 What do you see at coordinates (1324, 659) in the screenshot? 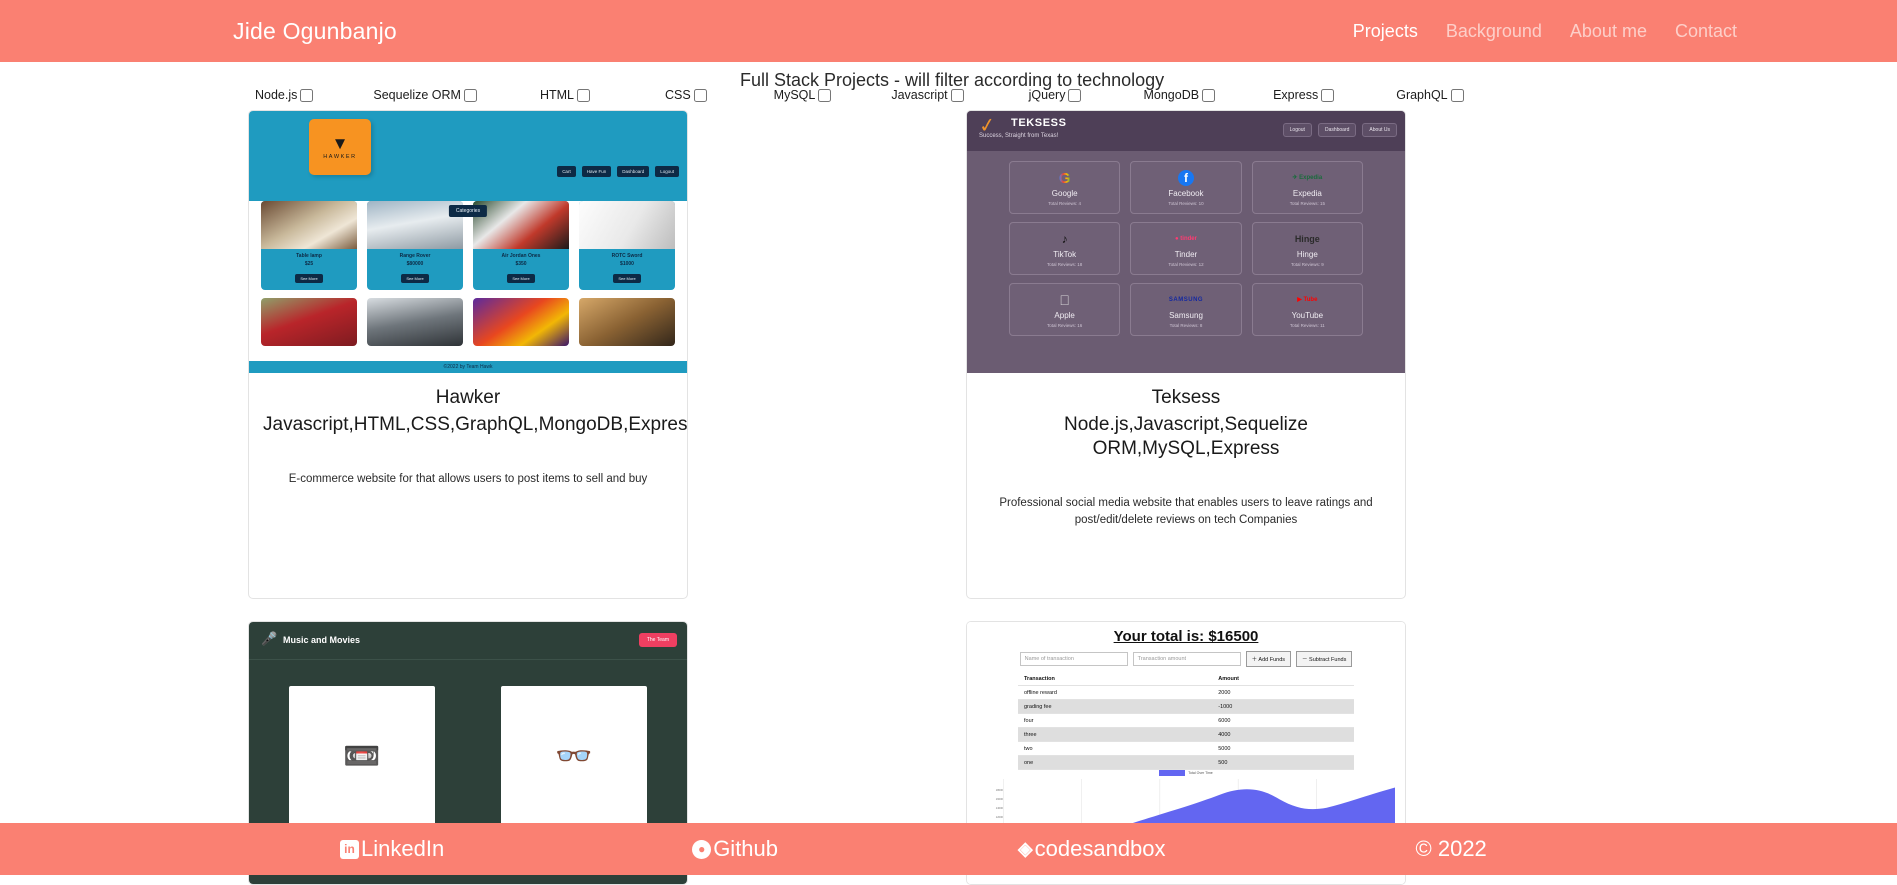
I see `subtract-funds-button: － Subtract Funds` at bounding box center [1324, 659].